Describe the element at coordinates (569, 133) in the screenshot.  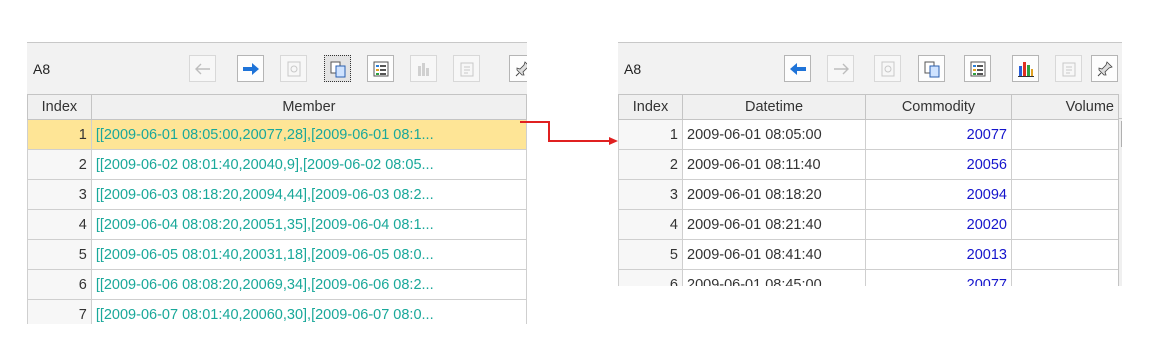
I see `connector-arrow-icon` at that location.